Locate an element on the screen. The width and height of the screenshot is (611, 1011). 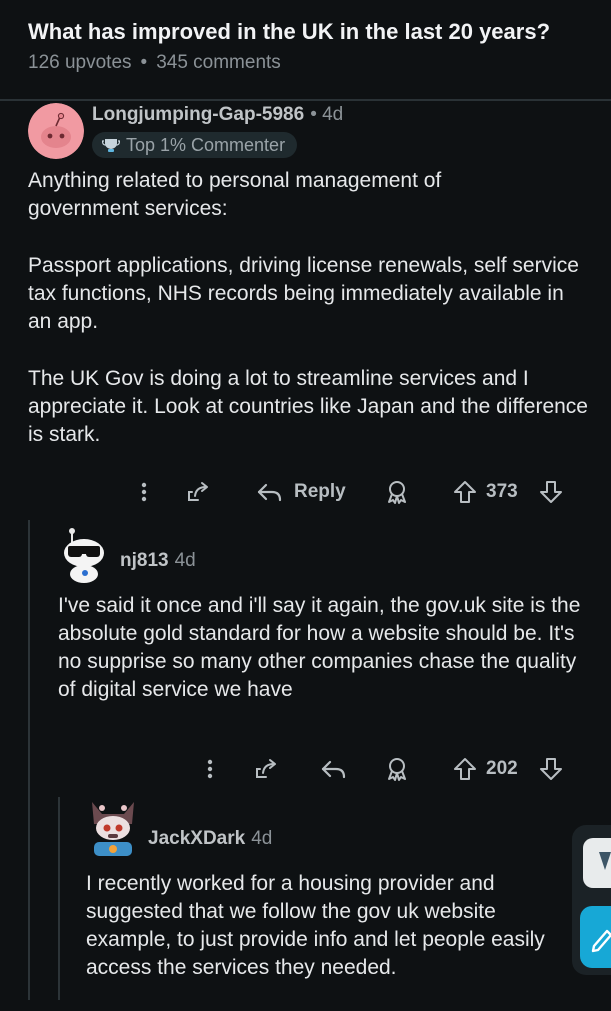
pencil-icon is located at coordinates (601, 941).